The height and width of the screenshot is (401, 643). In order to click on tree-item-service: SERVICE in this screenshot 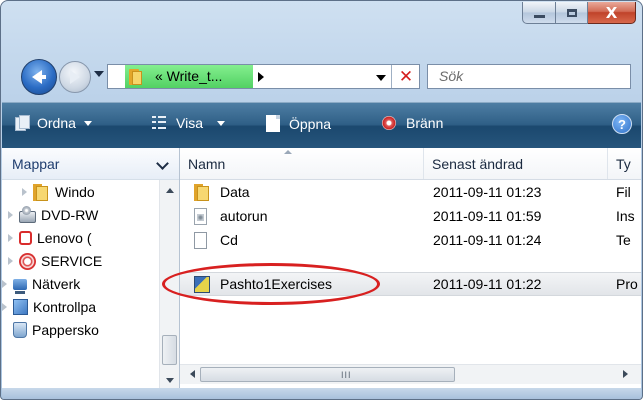, I will do `click(55, 261)`.